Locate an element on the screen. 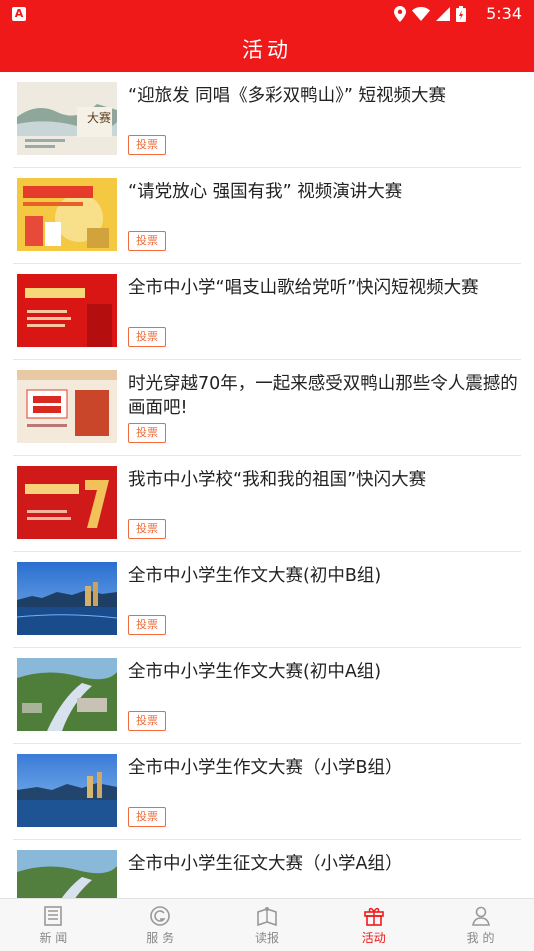 This screenshot has height=951, width=534. wifi-icon is located at coordinates (421, 14).